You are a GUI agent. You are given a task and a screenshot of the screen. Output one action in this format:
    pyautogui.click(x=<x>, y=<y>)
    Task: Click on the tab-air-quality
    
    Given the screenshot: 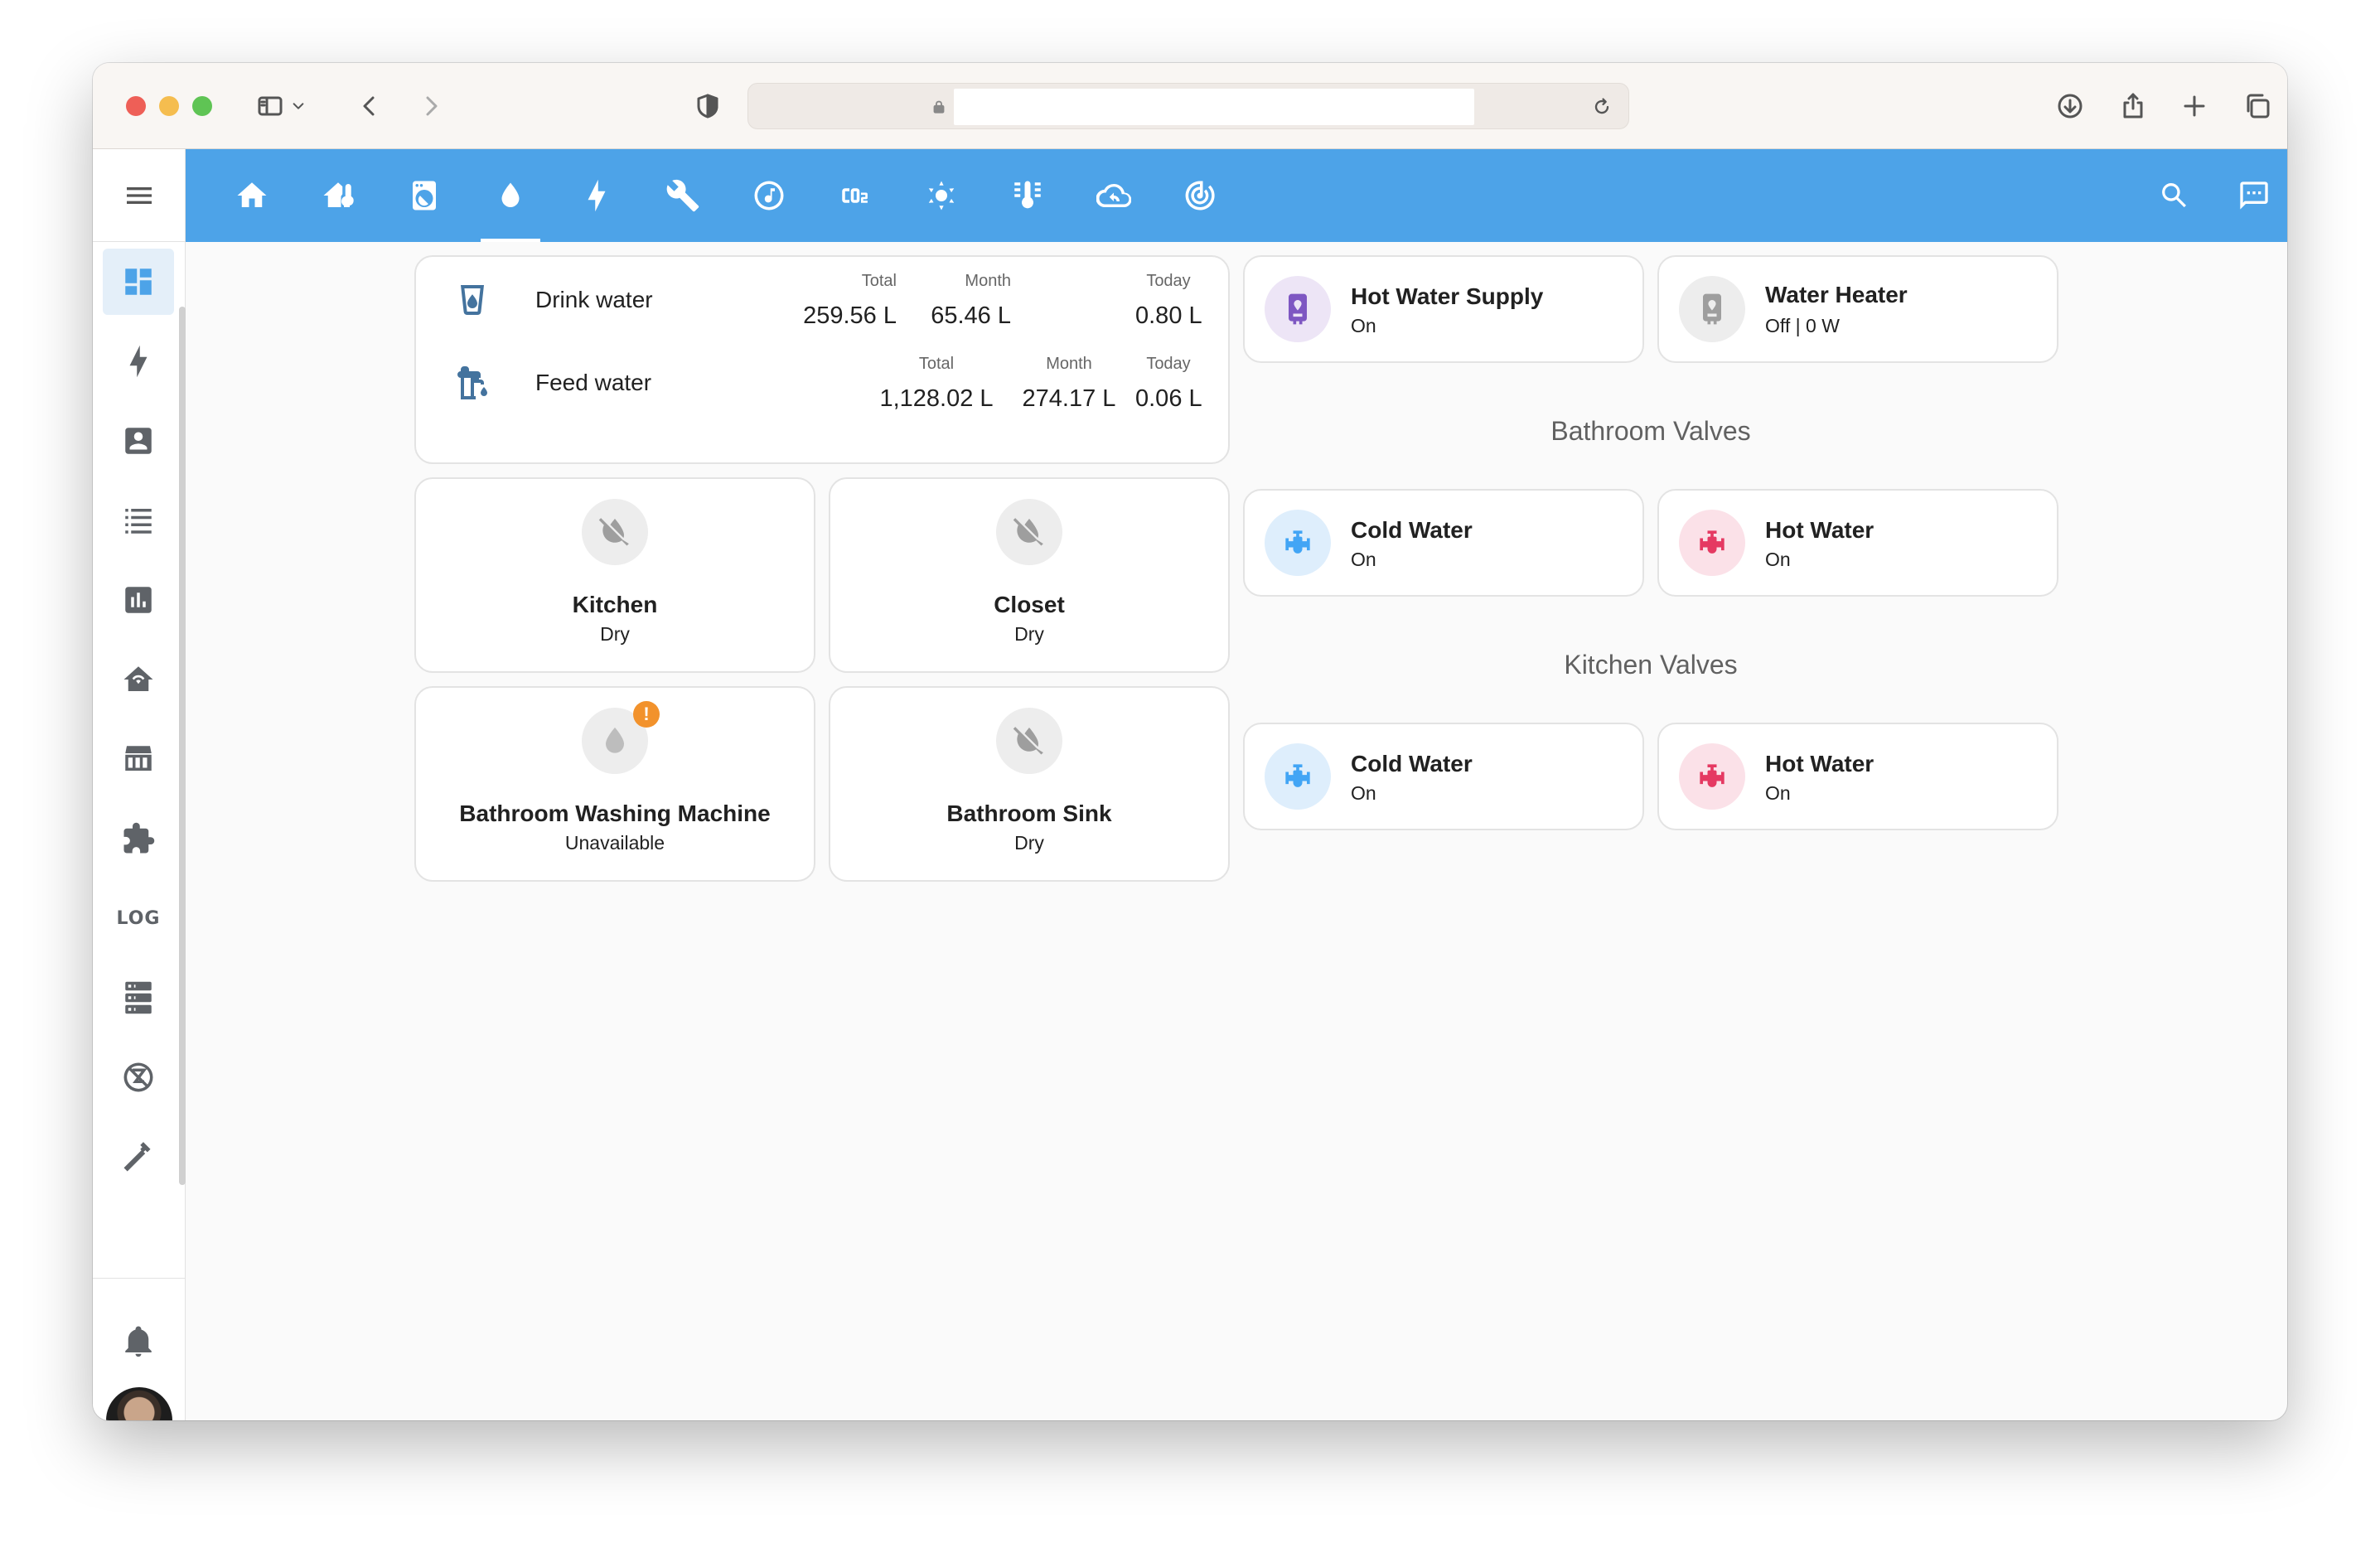 What is the action you would take?
    pyautogui.click(x=855, y=195)
    